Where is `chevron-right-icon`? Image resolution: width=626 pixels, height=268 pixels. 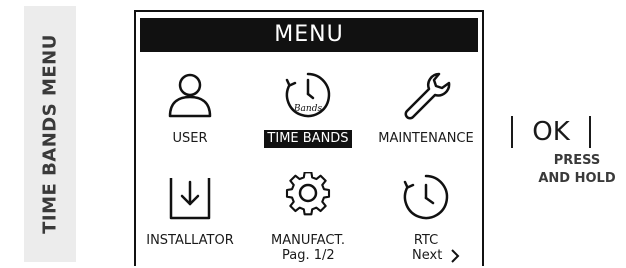
chevron-right-icon is located at coordinates (455, 255).